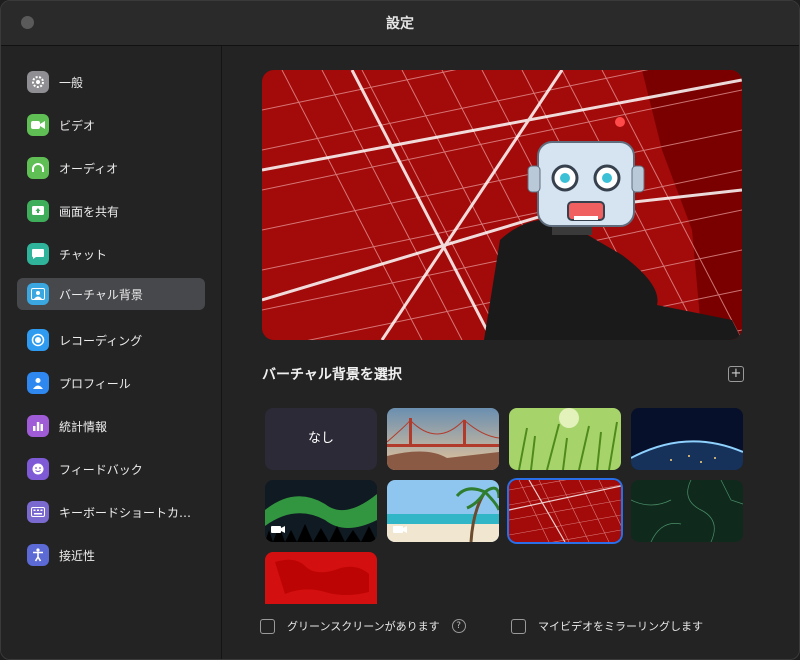 This screenshot has width=800, height=660. I want to click on sidebar-item-accessibility: 接近性, so click(111, 555).